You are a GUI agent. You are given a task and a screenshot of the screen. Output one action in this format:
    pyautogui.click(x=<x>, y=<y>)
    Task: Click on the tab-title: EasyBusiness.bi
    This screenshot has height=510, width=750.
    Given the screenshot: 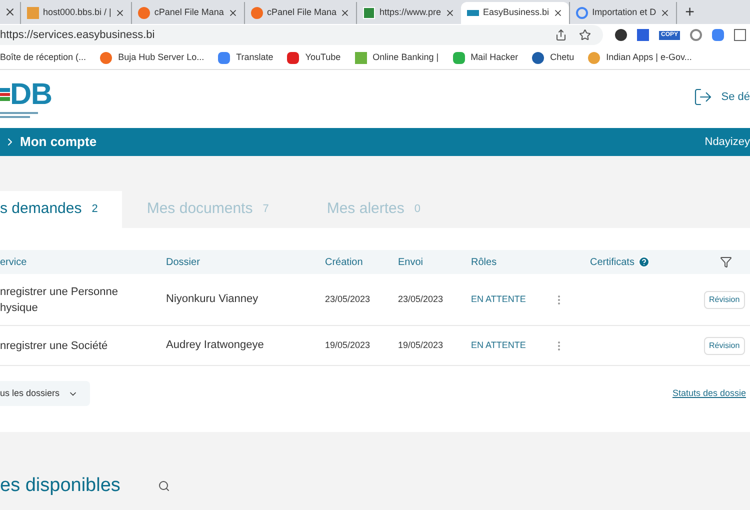 What is the action you would take?
    pyautogui.click(x=516, y=13)
    